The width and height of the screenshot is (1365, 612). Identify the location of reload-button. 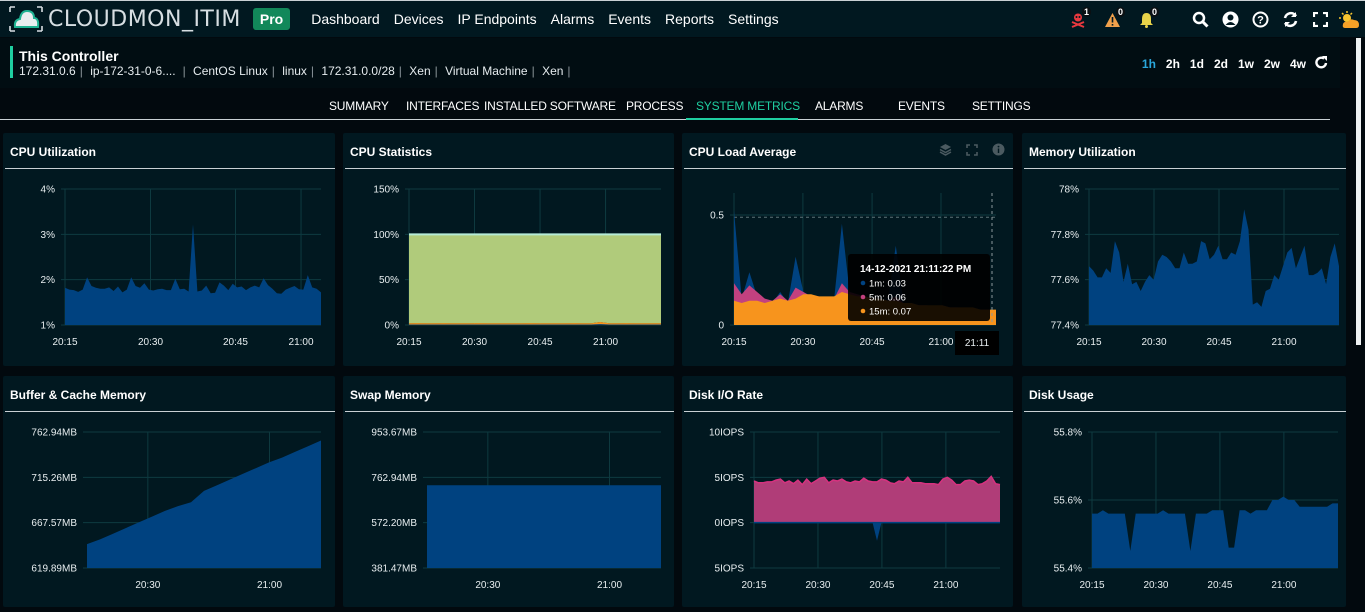
(1321, 64).